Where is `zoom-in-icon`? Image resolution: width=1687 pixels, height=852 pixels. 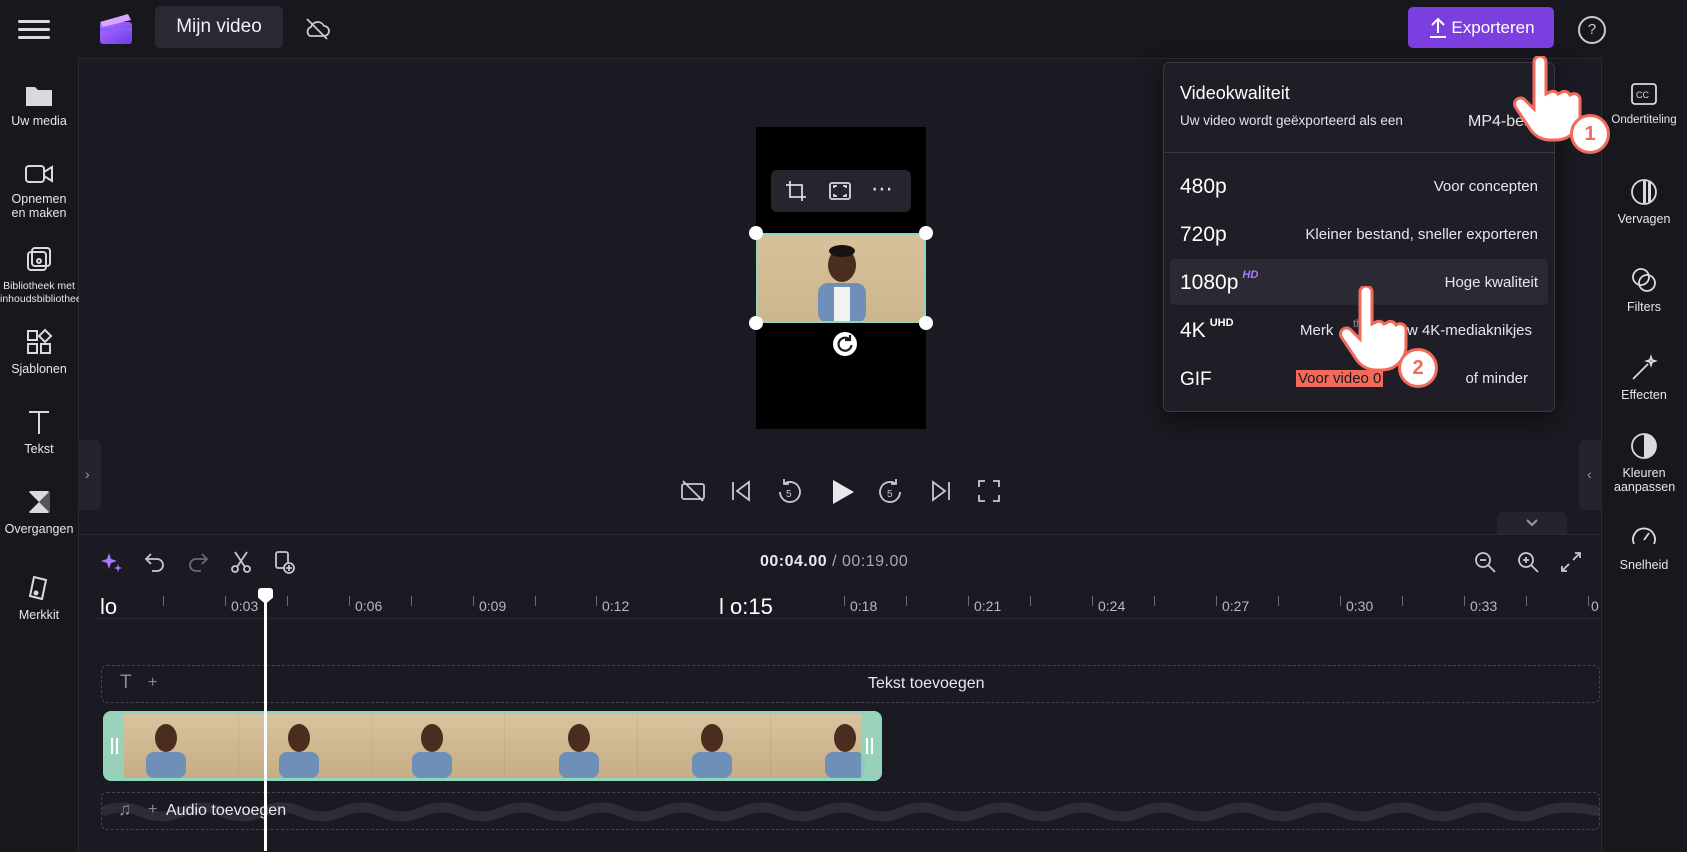 zoom-in-icon is located at coordinates (1528, 562).